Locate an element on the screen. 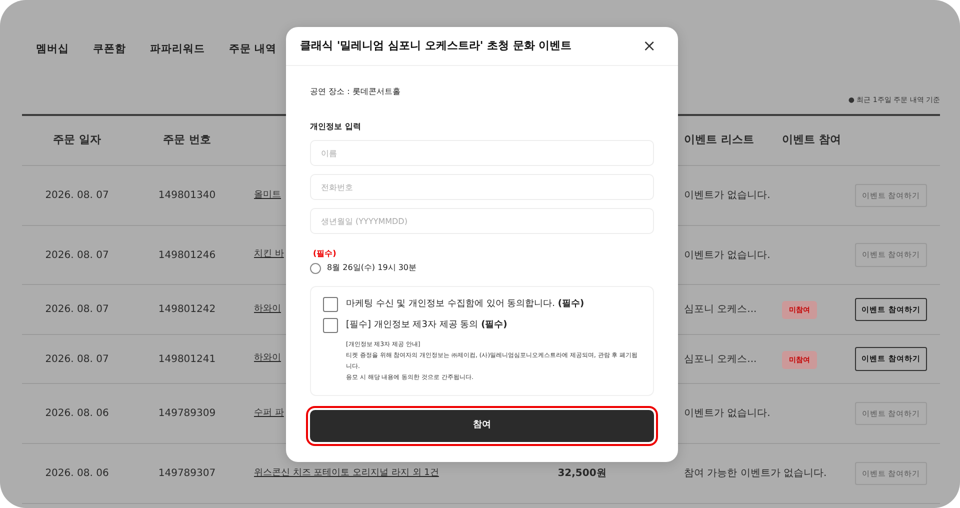  input-field: 전화번호 is located at coordinates (482, 187).